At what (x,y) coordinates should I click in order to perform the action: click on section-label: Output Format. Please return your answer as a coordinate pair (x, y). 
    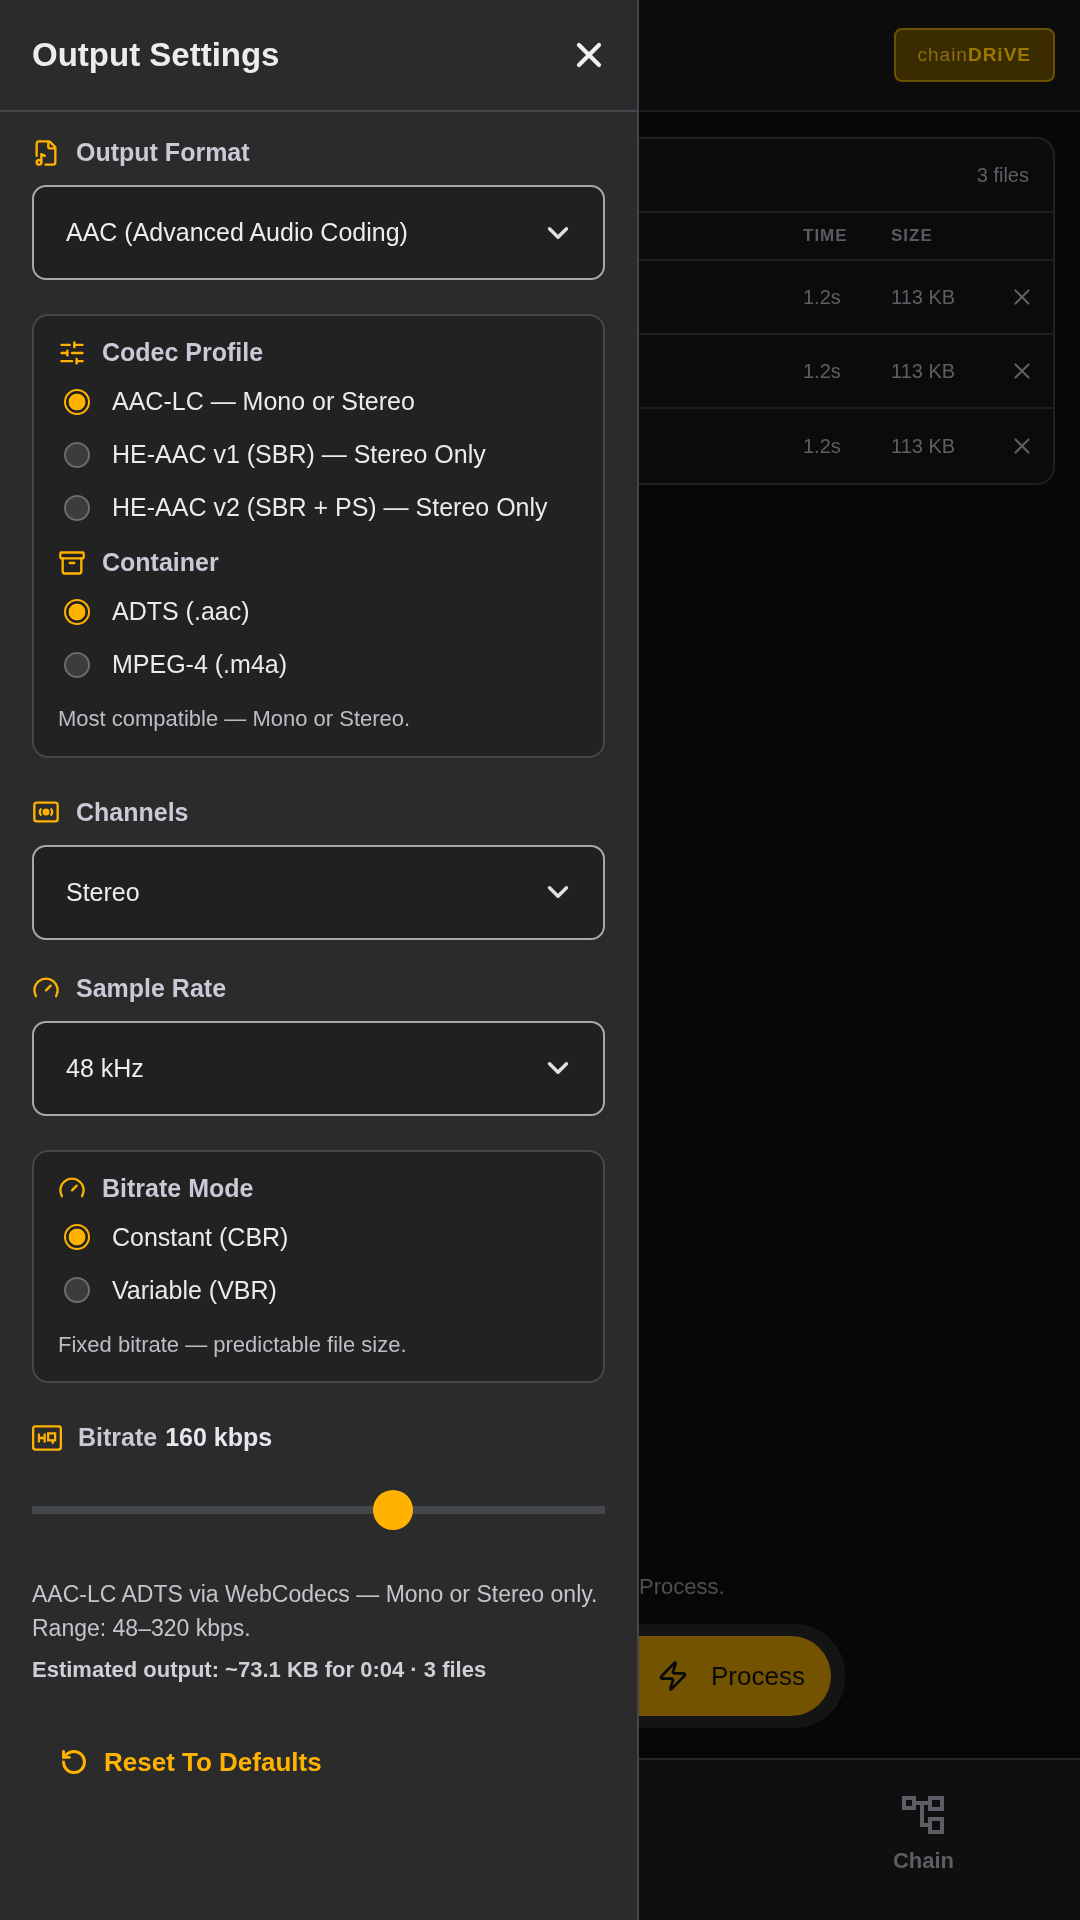
    Looking at the image, I should click on (163, 152).